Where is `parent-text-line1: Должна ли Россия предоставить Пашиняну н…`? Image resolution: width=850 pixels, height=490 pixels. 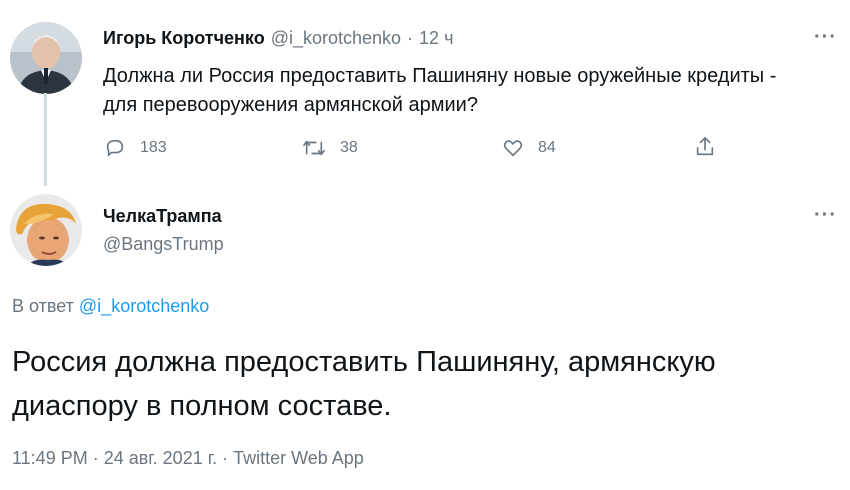 parent-text-line1: Должна ли Россия предоставить Пашиняну н… is located at coordinates (440, 76).